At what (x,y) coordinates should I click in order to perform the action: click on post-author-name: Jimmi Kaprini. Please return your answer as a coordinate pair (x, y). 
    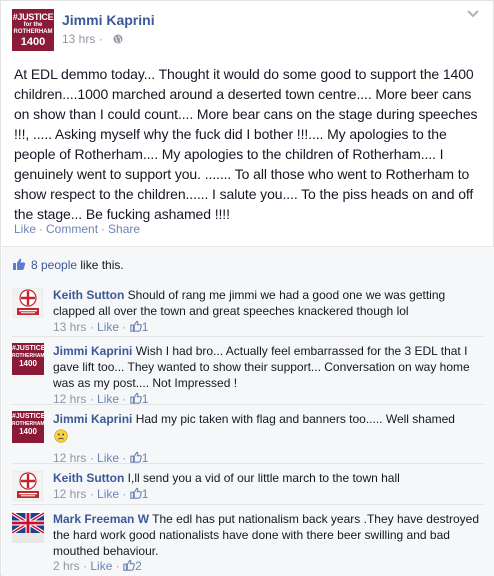
    Looking at the image, I should click on (108, 20).